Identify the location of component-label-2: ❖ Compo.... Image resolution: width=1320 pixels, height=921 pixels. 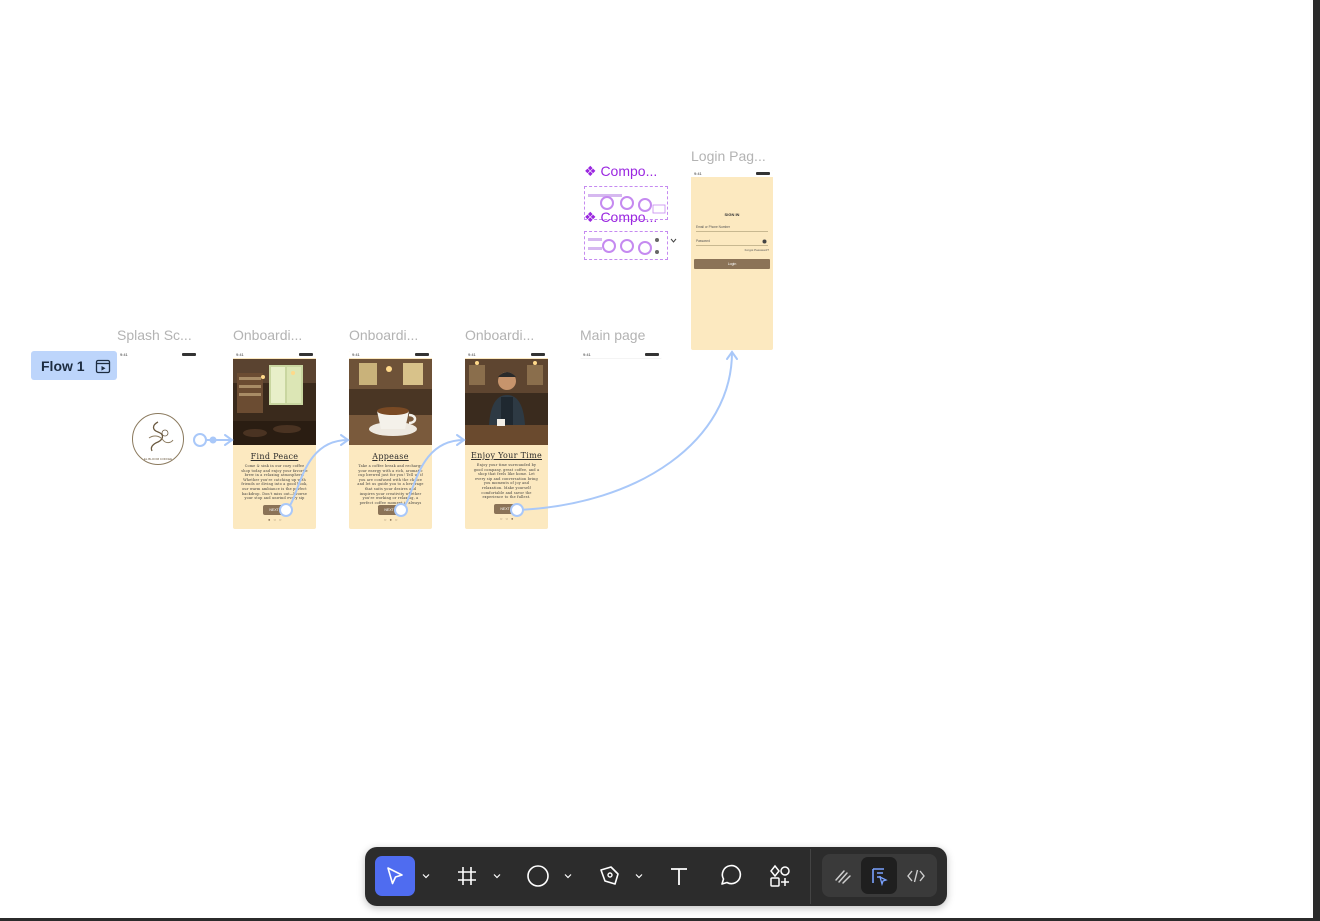
(620, 217).